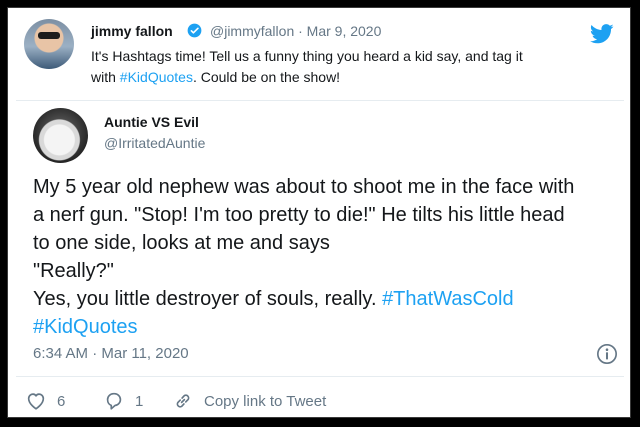 Image resolution: width=640 pixels, height=427 pixels. I want to click on like-button: 6, so click(45, 401).